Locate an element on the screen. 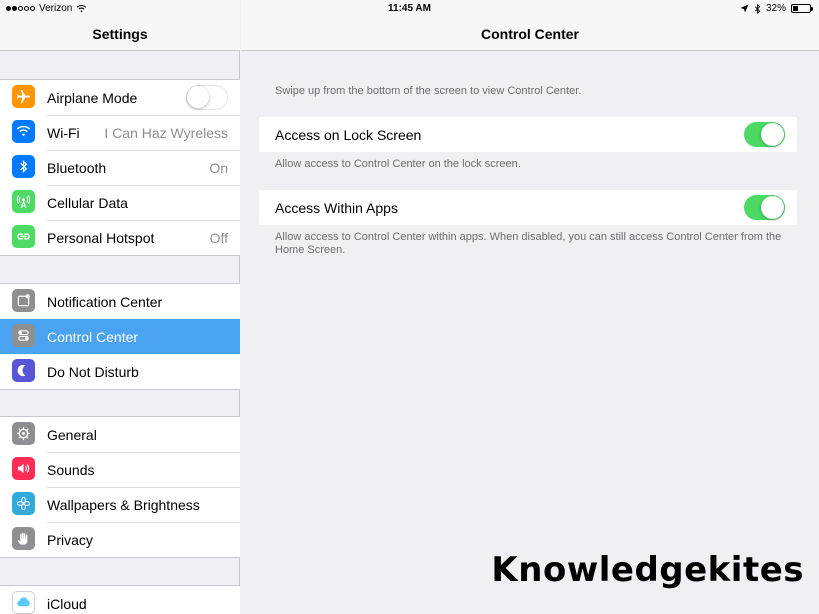 This screenshot has width=819, height=614. sidebar-item-label: Airplane Mode is located at coordinates (92, 97).